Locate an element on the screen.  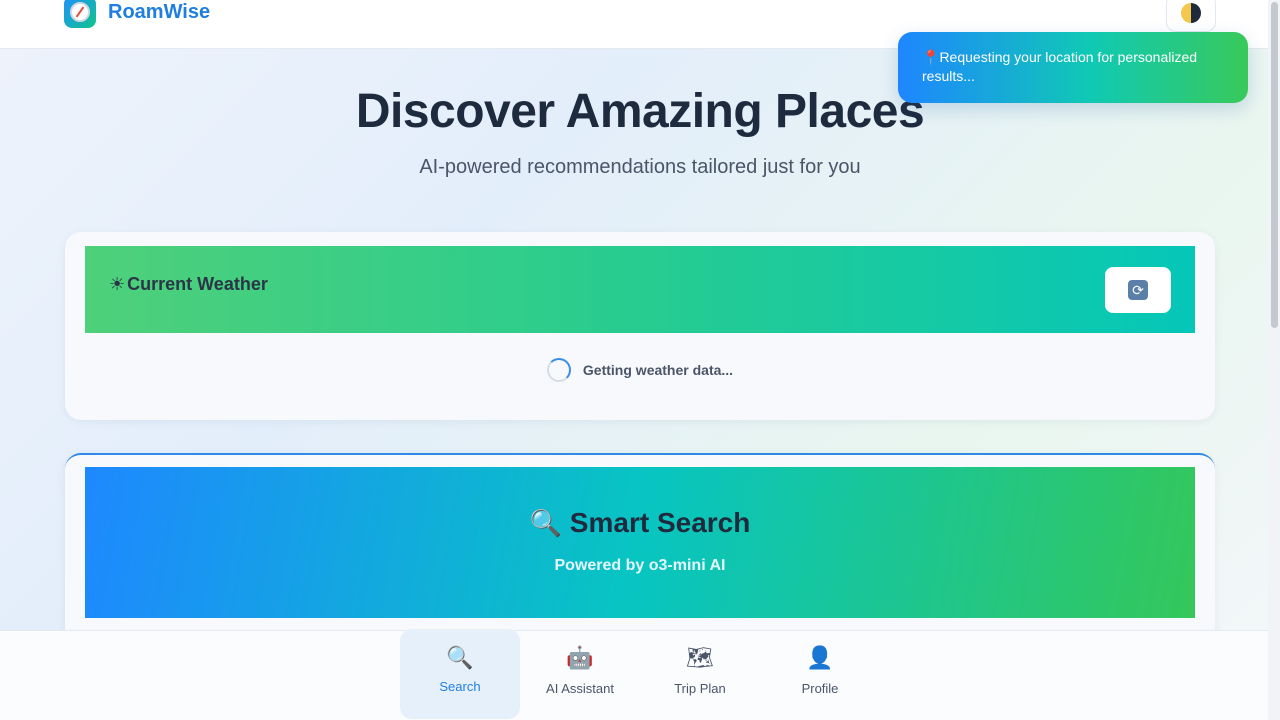
pin-icon: 📍 is located at coordinates (931, 57).